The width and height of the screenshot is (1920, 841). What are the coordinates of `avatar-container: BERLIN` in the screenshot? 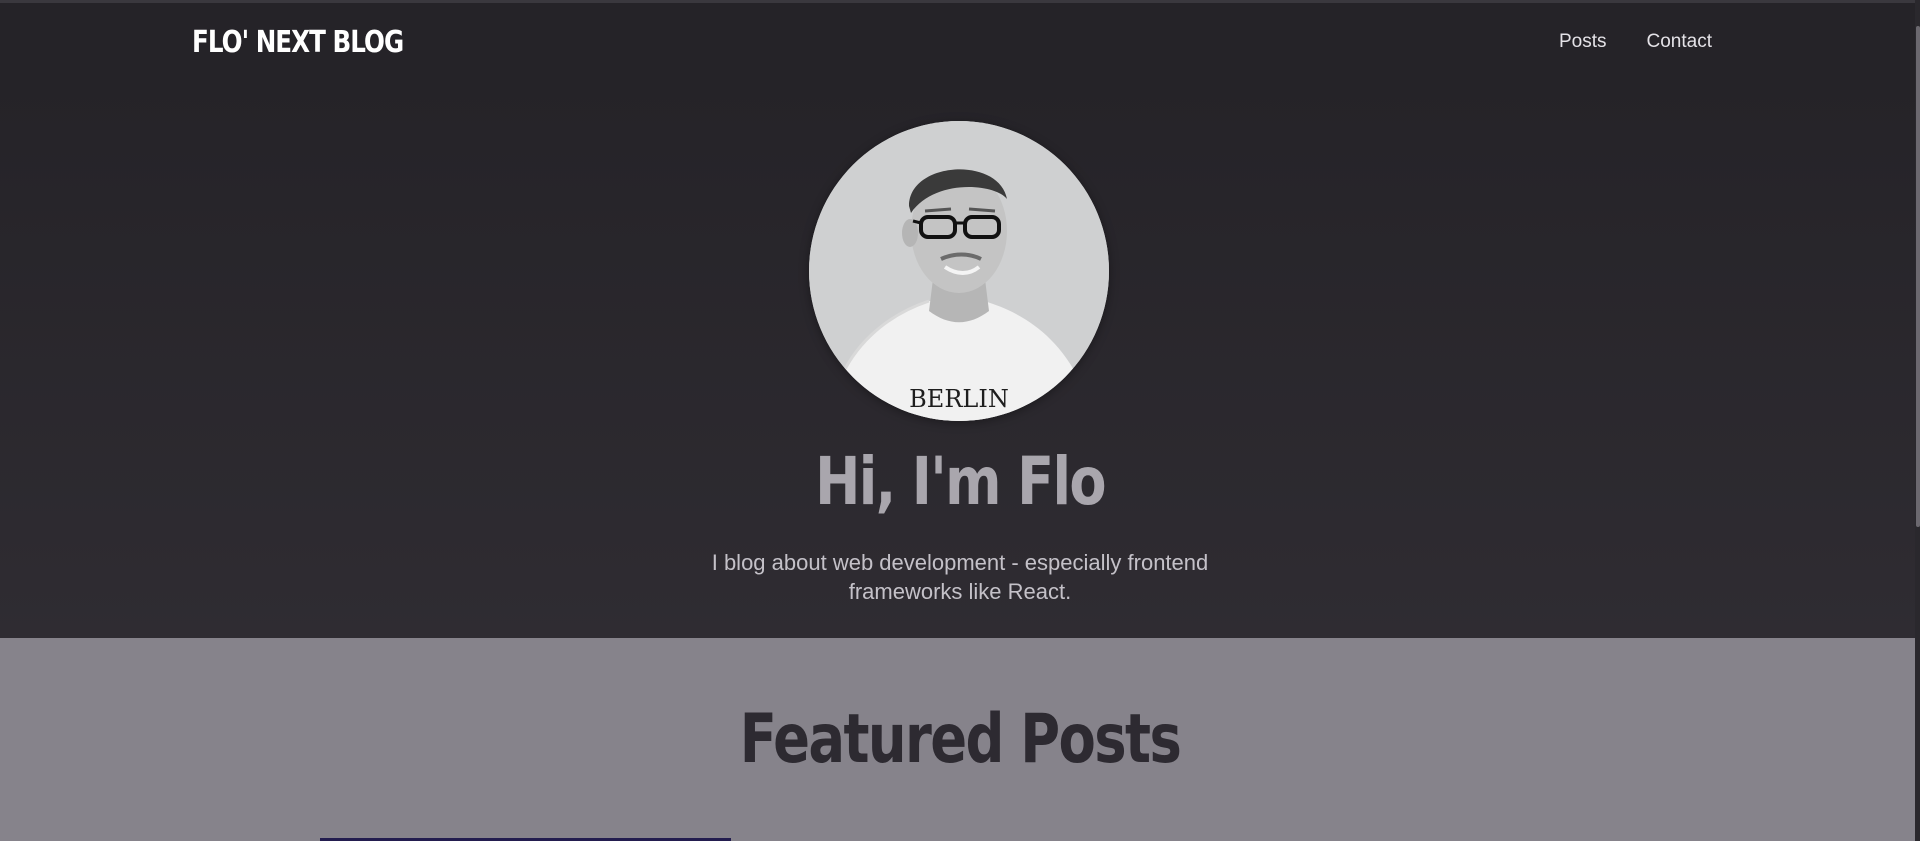 It's located at (960, 272).